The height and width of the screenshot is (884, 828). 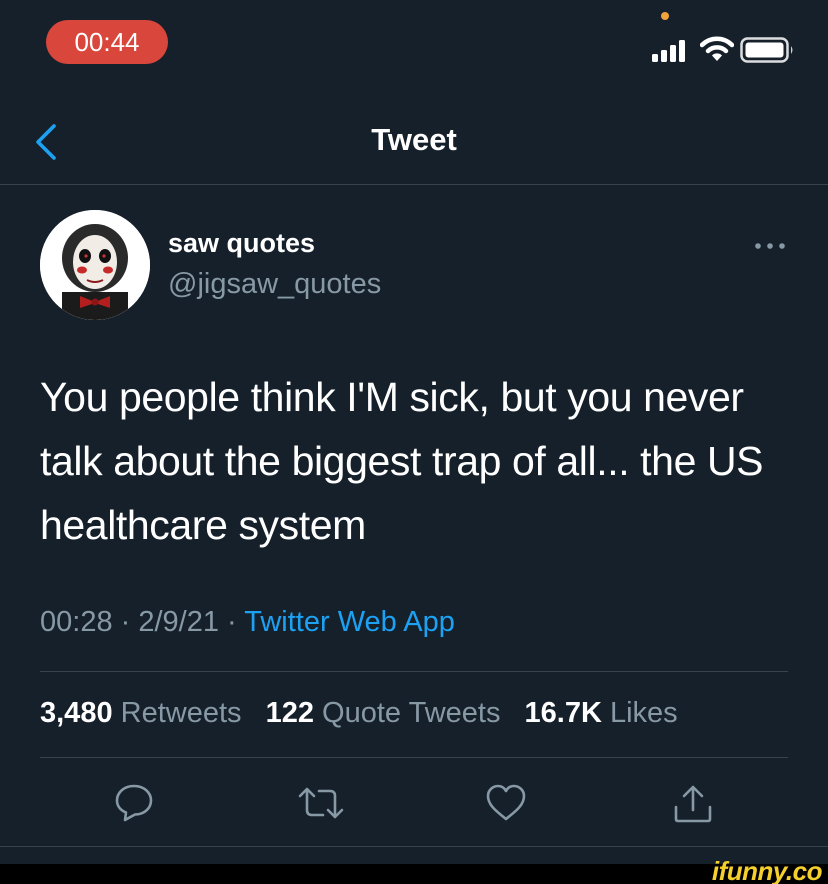 I want to click on retweets-count: 3,480, so click(x=76, y=713).